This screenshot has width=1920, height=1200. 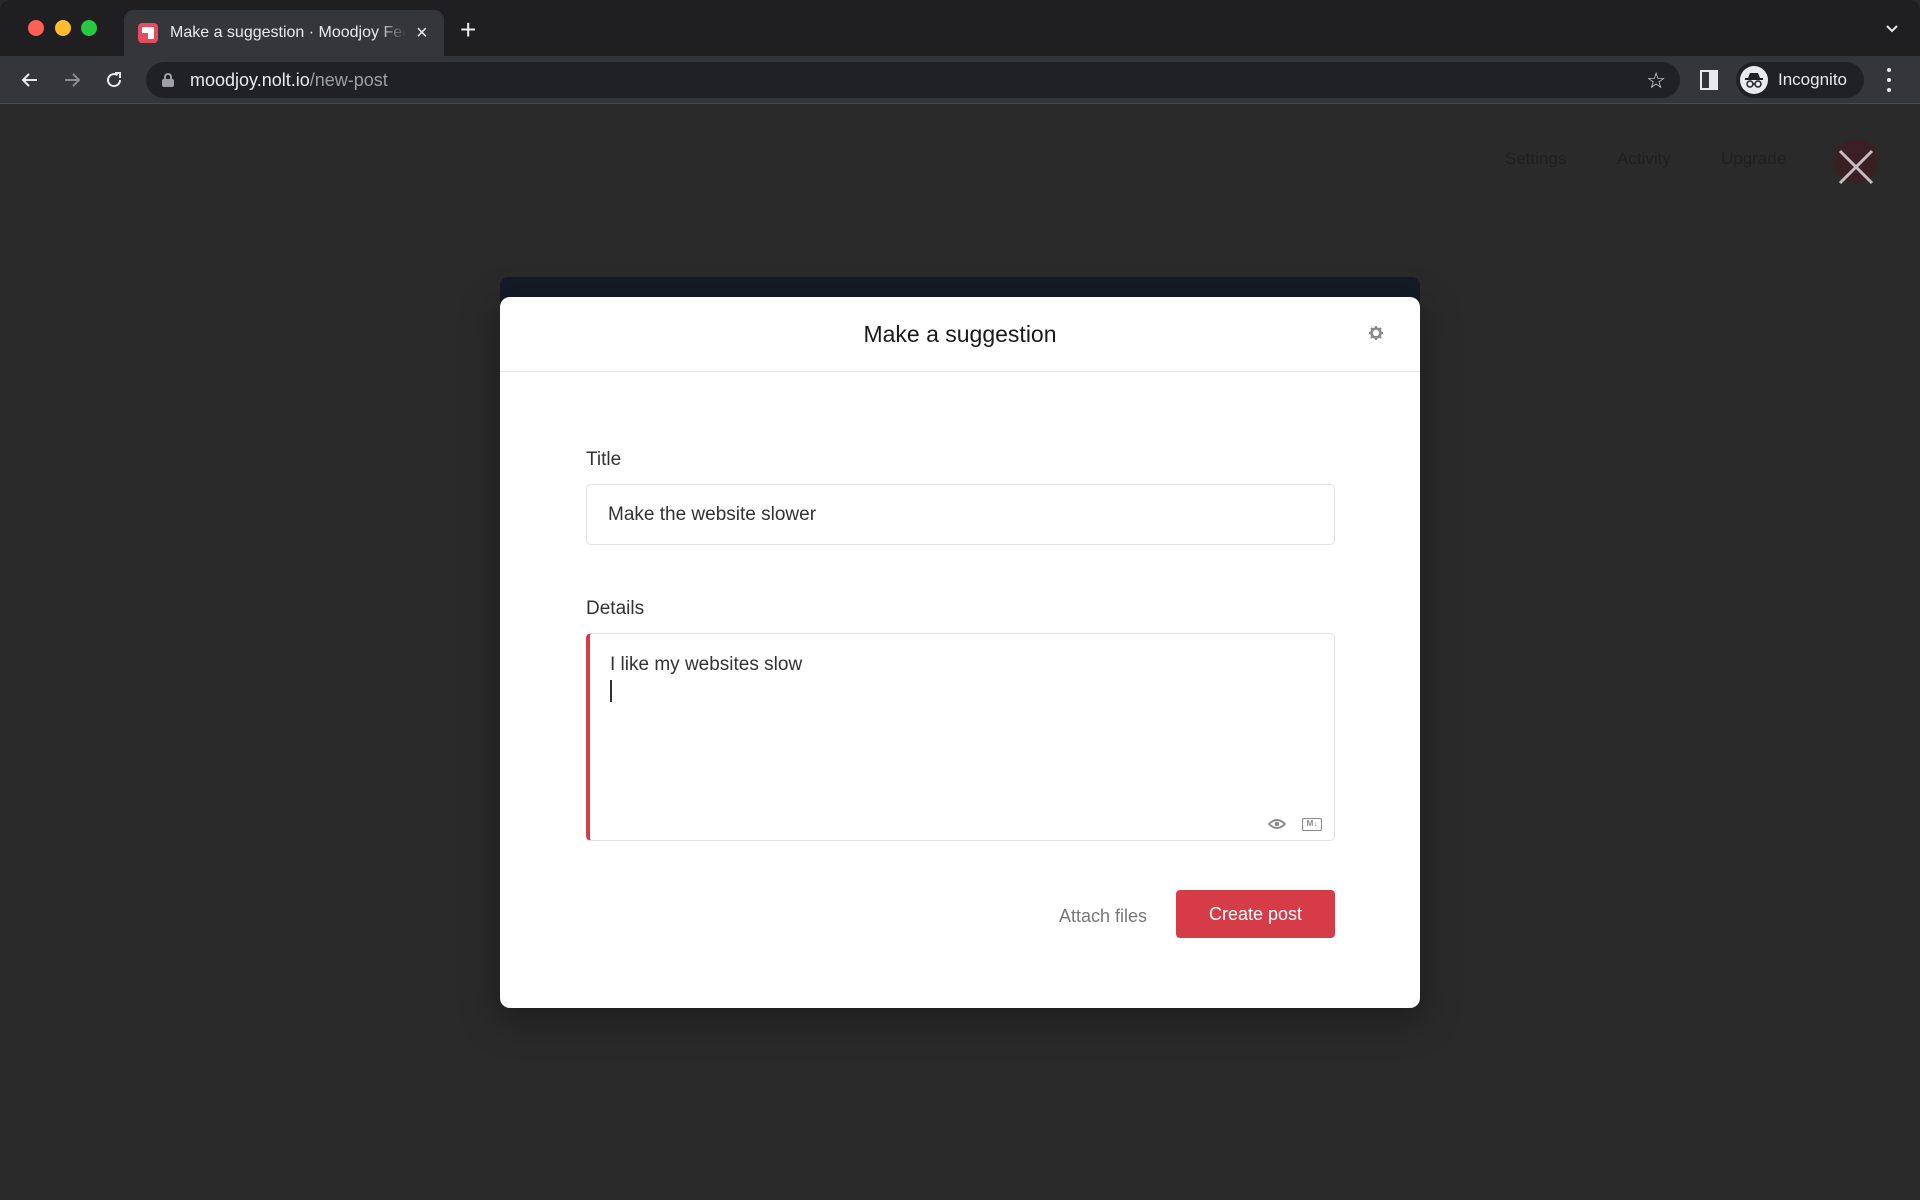 I want to click on tab-close-icon: ×, so click(x=422, y=33).